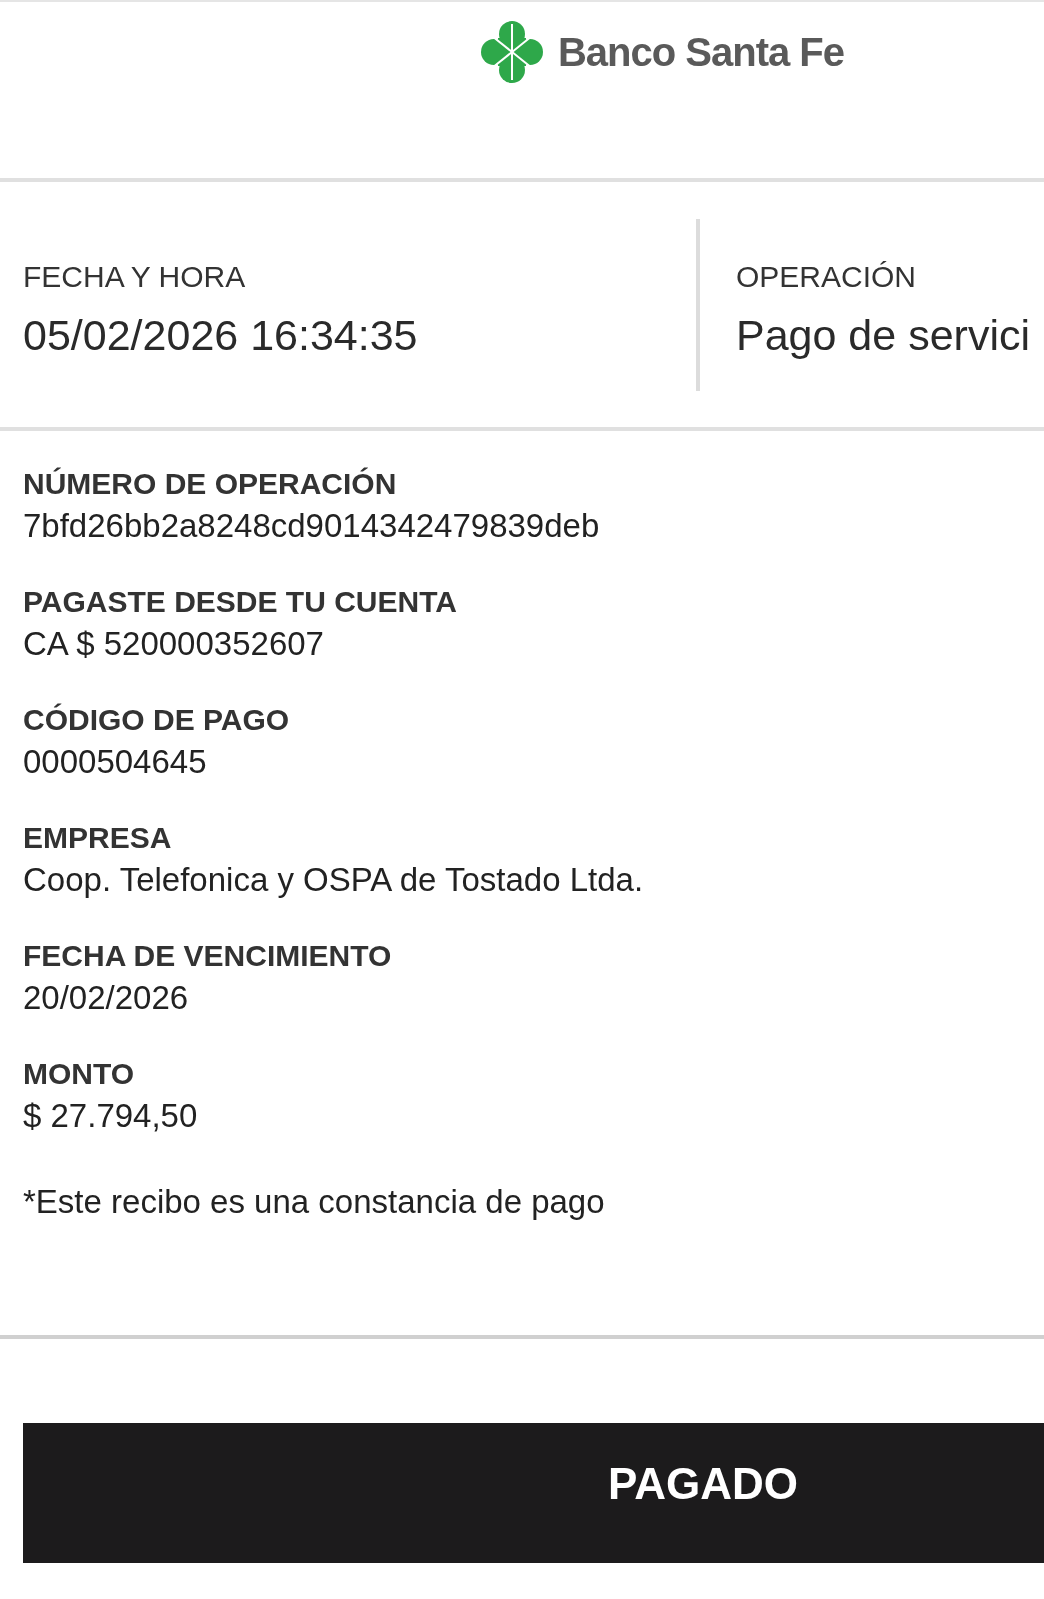 The height and width of the screenshot is (1599, 1044). Describe the element at coordinates (135, 276) in the screenshot. I see `summary-label: FECHA Y HORA` at that location.